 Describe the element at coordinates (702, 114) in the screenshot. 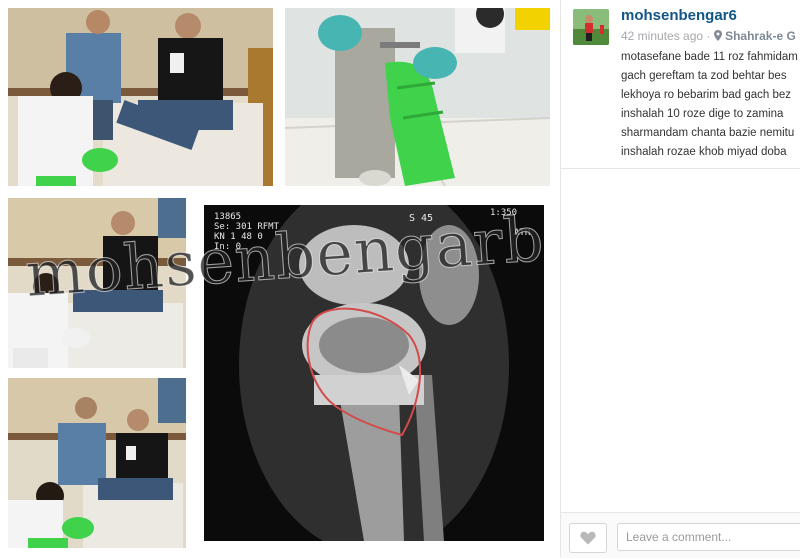

I see `caption-line: inshalah 10 roze dige to zamina` at that location.